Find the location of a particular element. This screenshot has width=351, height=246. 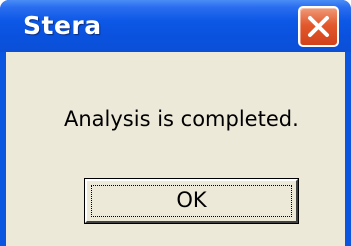

dialog-message: Analysis is completed. is located at coordinates (181, 119).